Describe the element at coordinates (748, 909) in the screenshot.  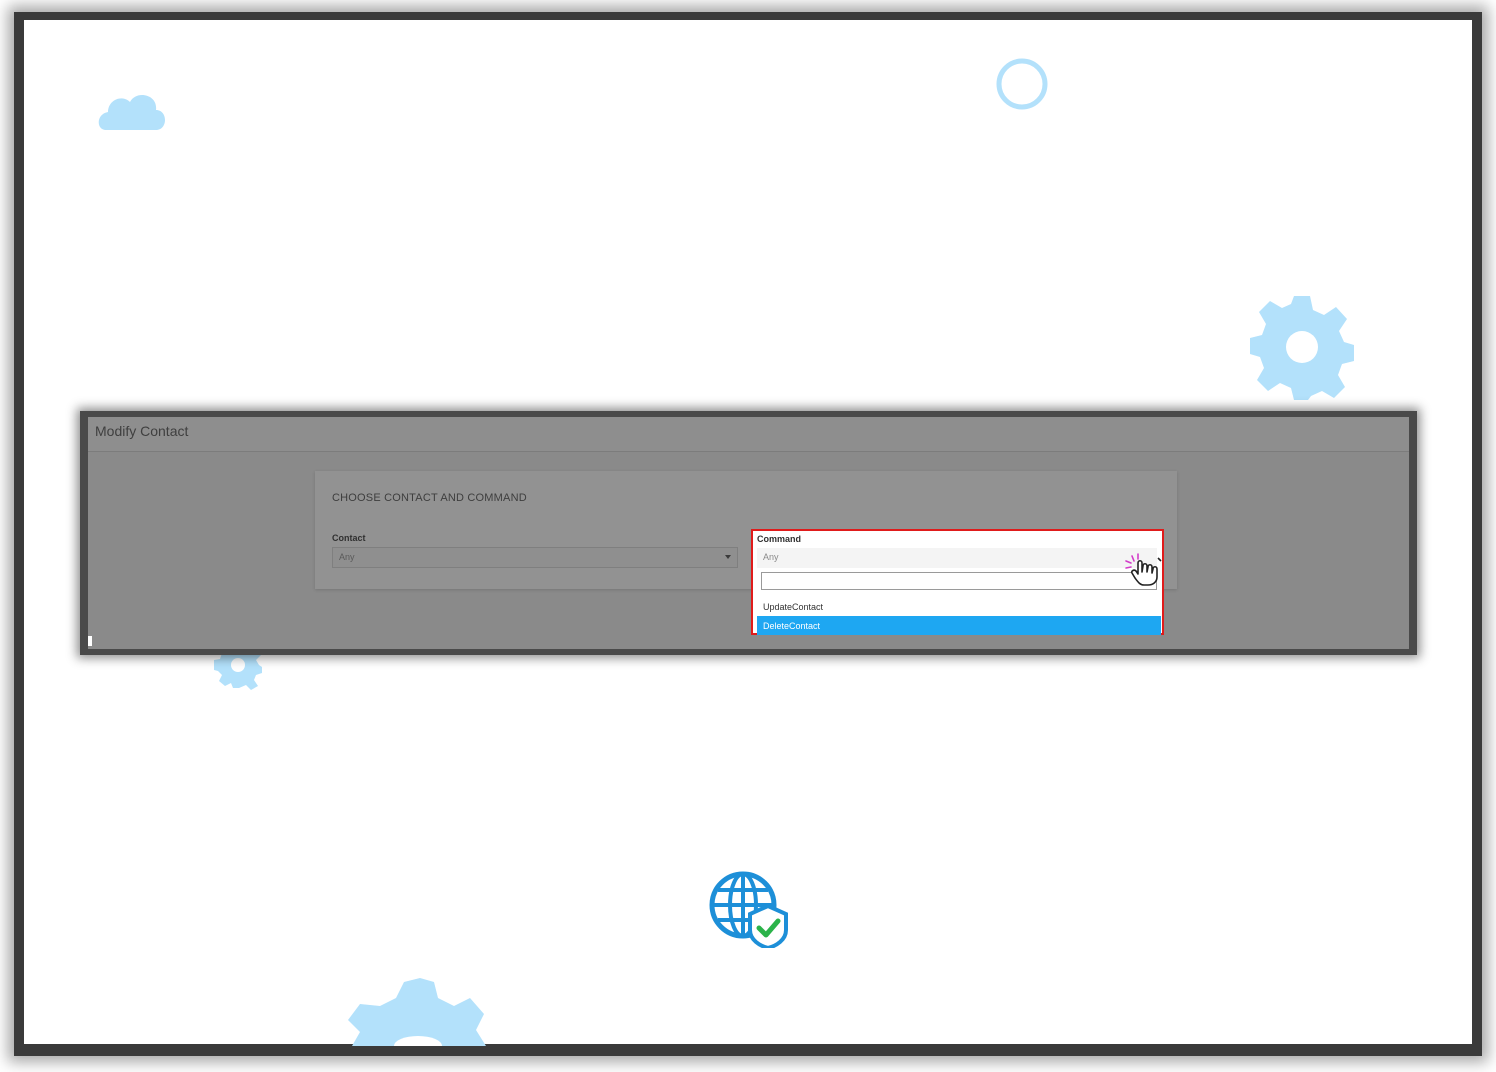
I see `globe-shield-icon` at that location.